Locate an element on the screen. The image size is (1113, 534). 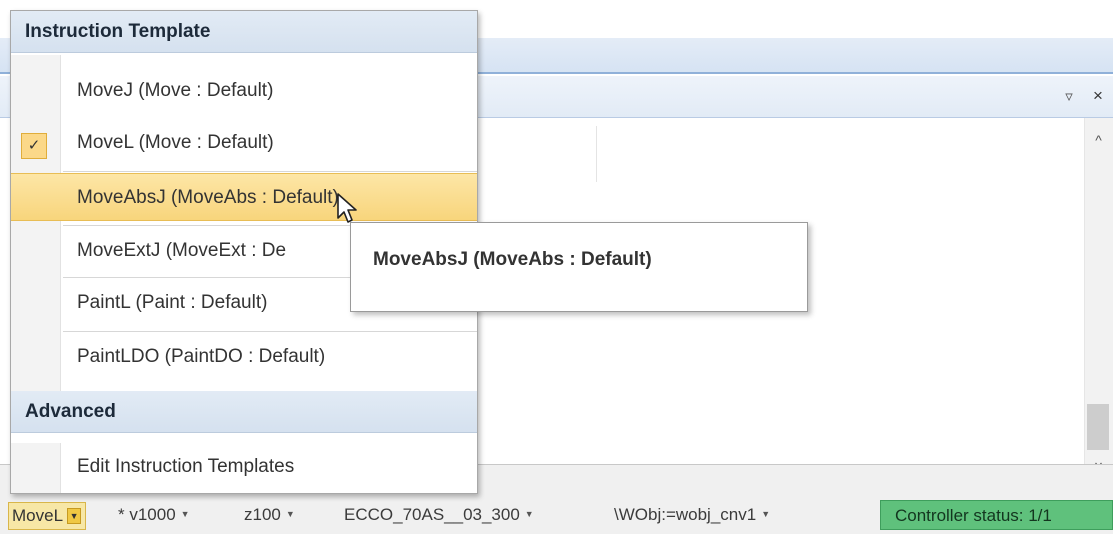
instruction-label: MoveL is located at coordinates (38, 515).